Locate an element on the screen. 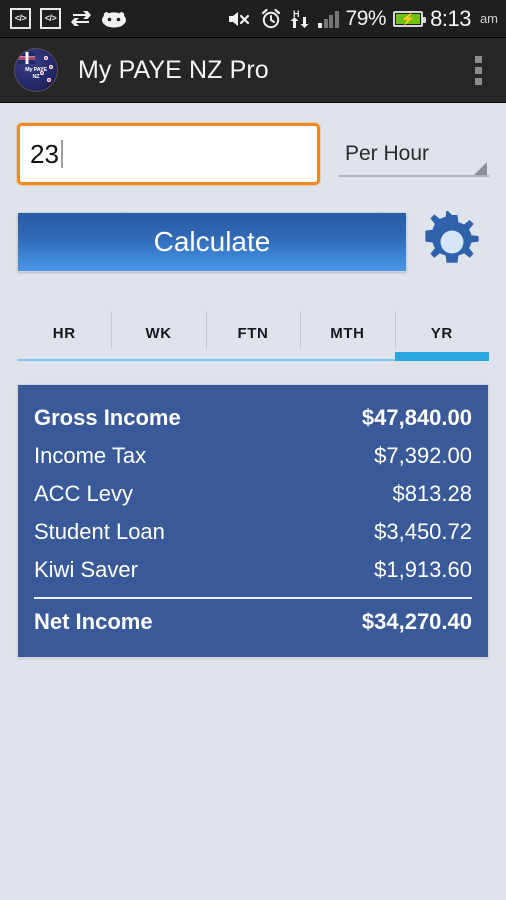  alarm-clock-icon is located at coordinates (271, 18).